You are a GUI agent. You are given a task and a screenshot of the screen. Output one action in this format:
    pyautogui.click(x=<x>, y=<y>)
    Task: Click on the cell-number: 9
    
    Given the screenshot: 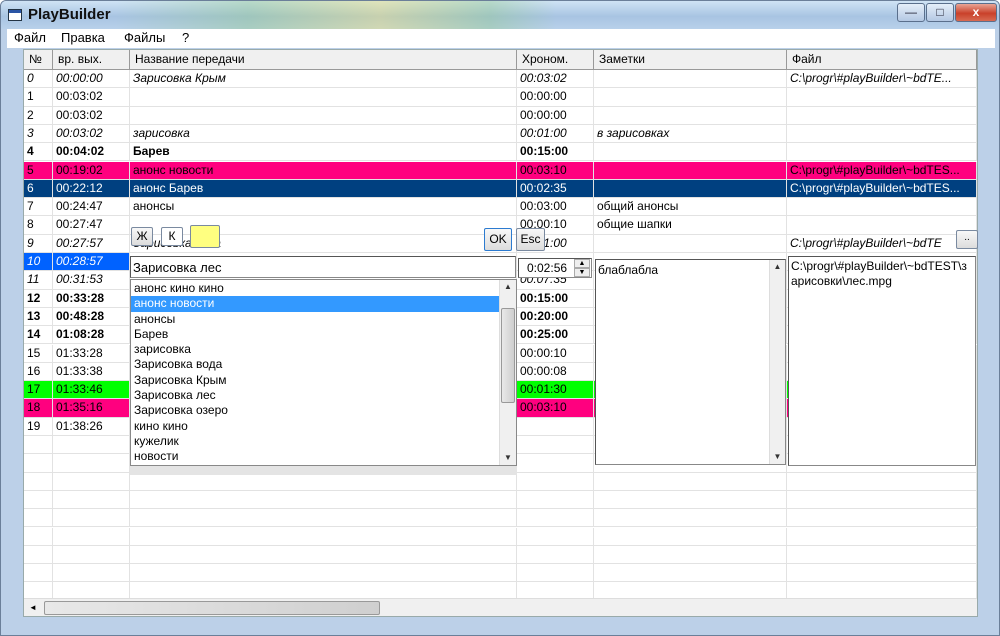 What is the action you would take?
    pyautogui.click(x=38, y=243)
    